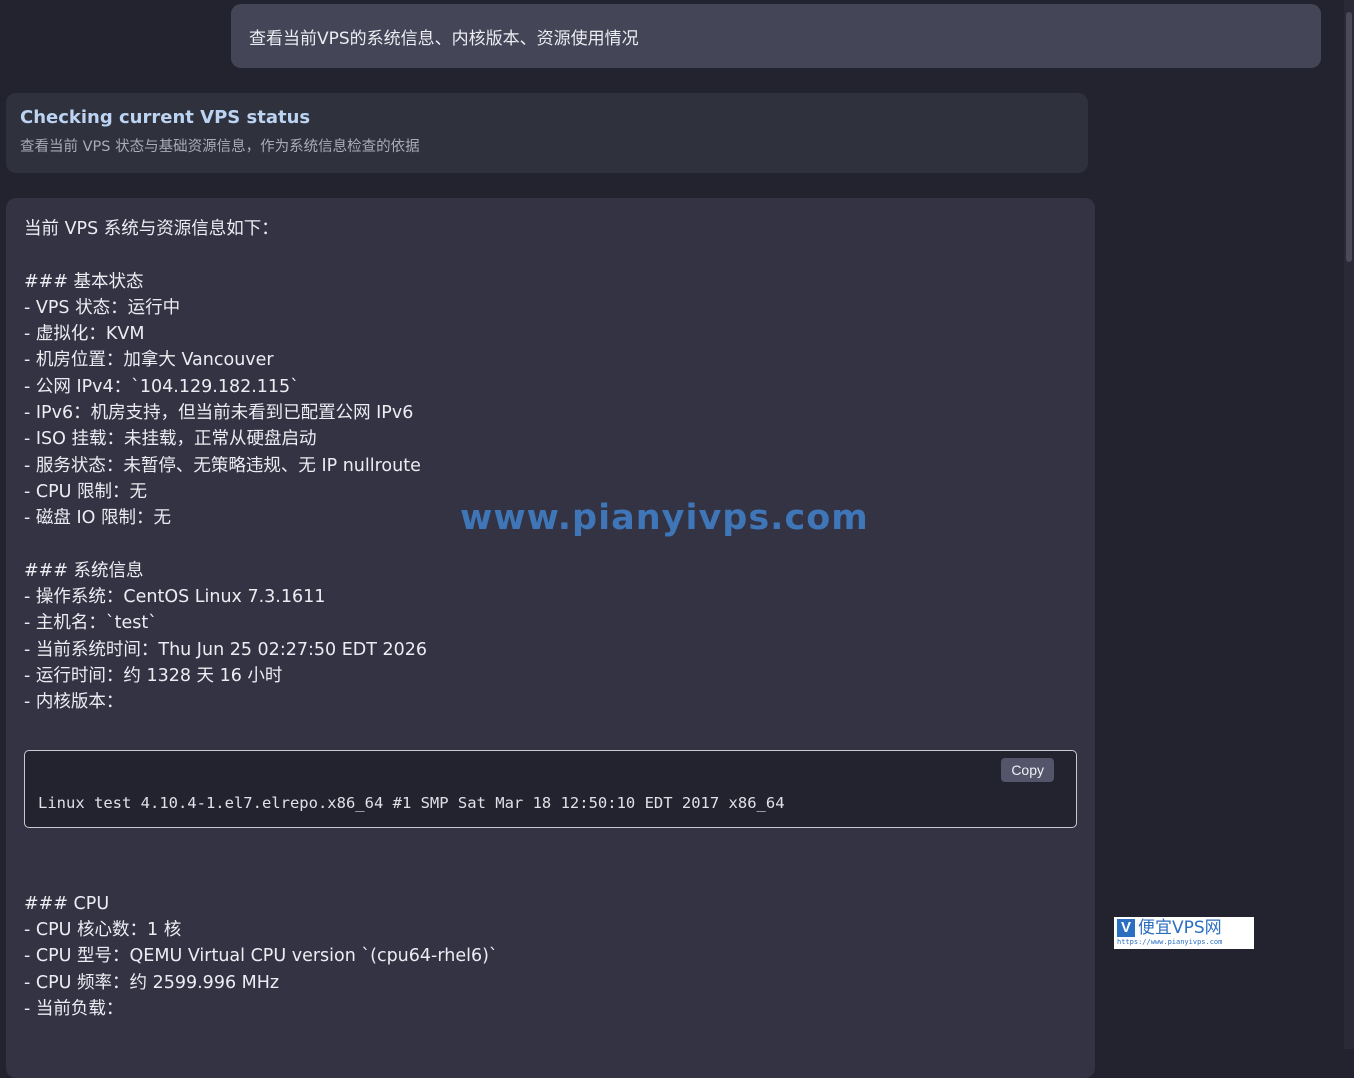  I want to click on scrollbar, so click(1349, 524).